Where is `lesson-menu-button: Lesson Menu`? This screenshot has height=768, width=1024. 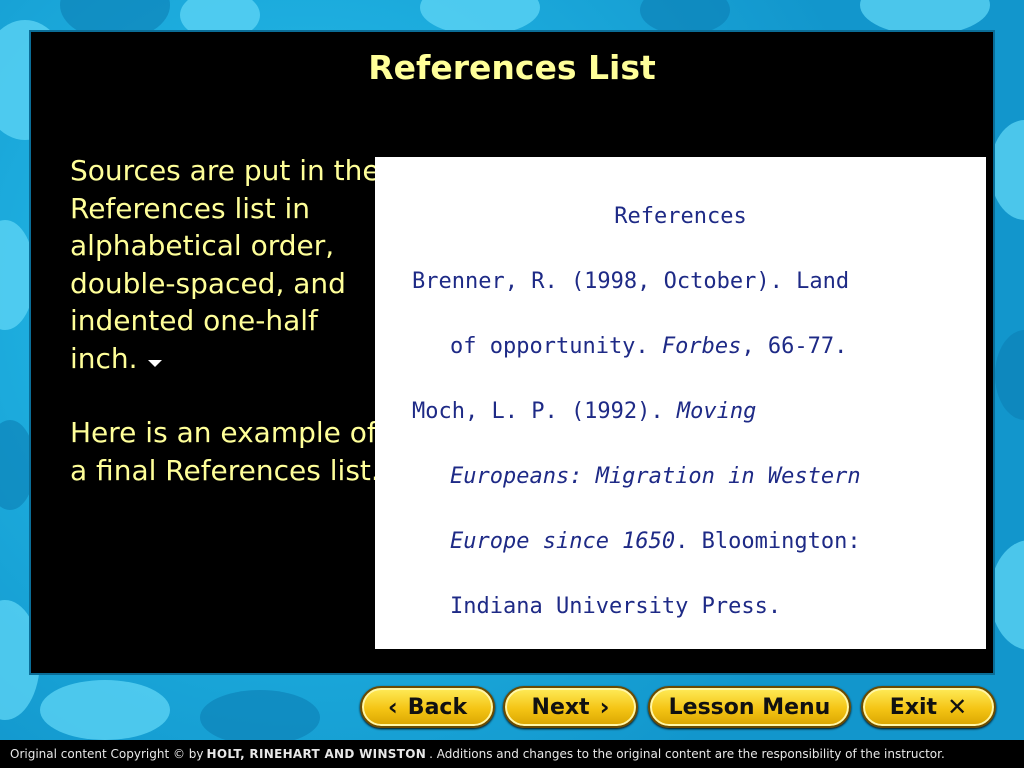
lesson-menu-button: Lesson Menu is located at coordinates (749, 707).